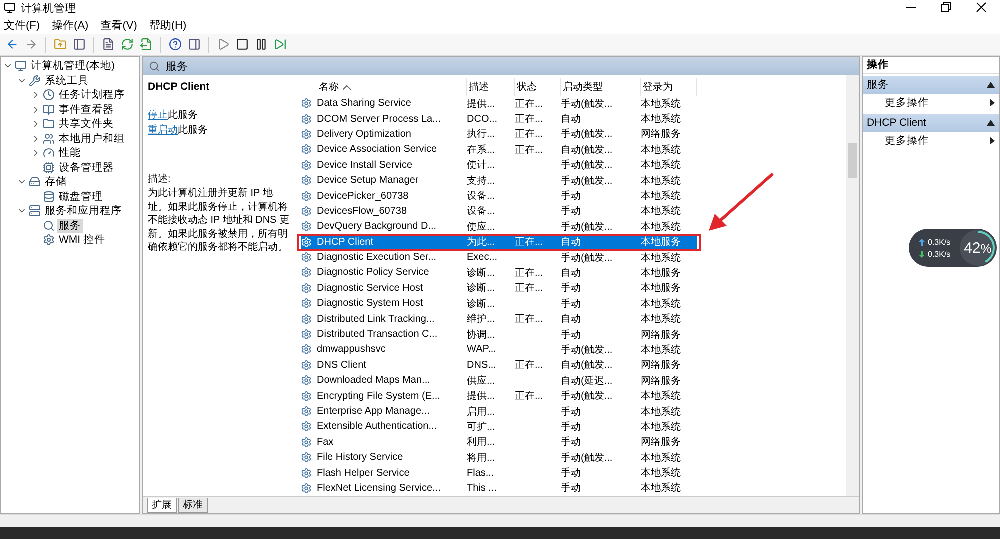 The width and height of the screenshot is (1000, 539). What do you see at coordinates (175, 44) in the screenshot?
I see `help-icon` at bounding box center [175, 44].